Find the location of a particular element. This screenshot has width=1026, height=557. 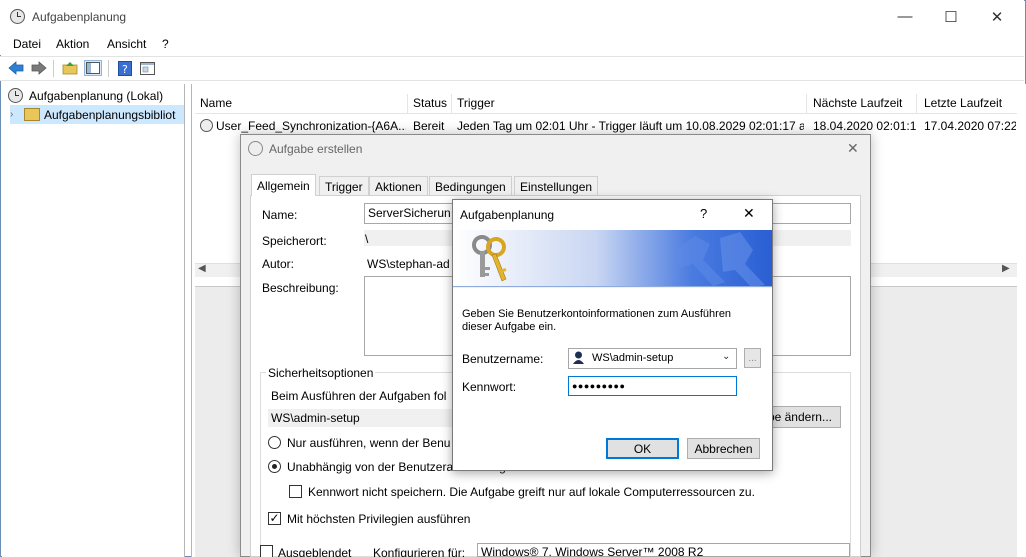

radio-run-only-logged-on is located at coordinates (274, 442).